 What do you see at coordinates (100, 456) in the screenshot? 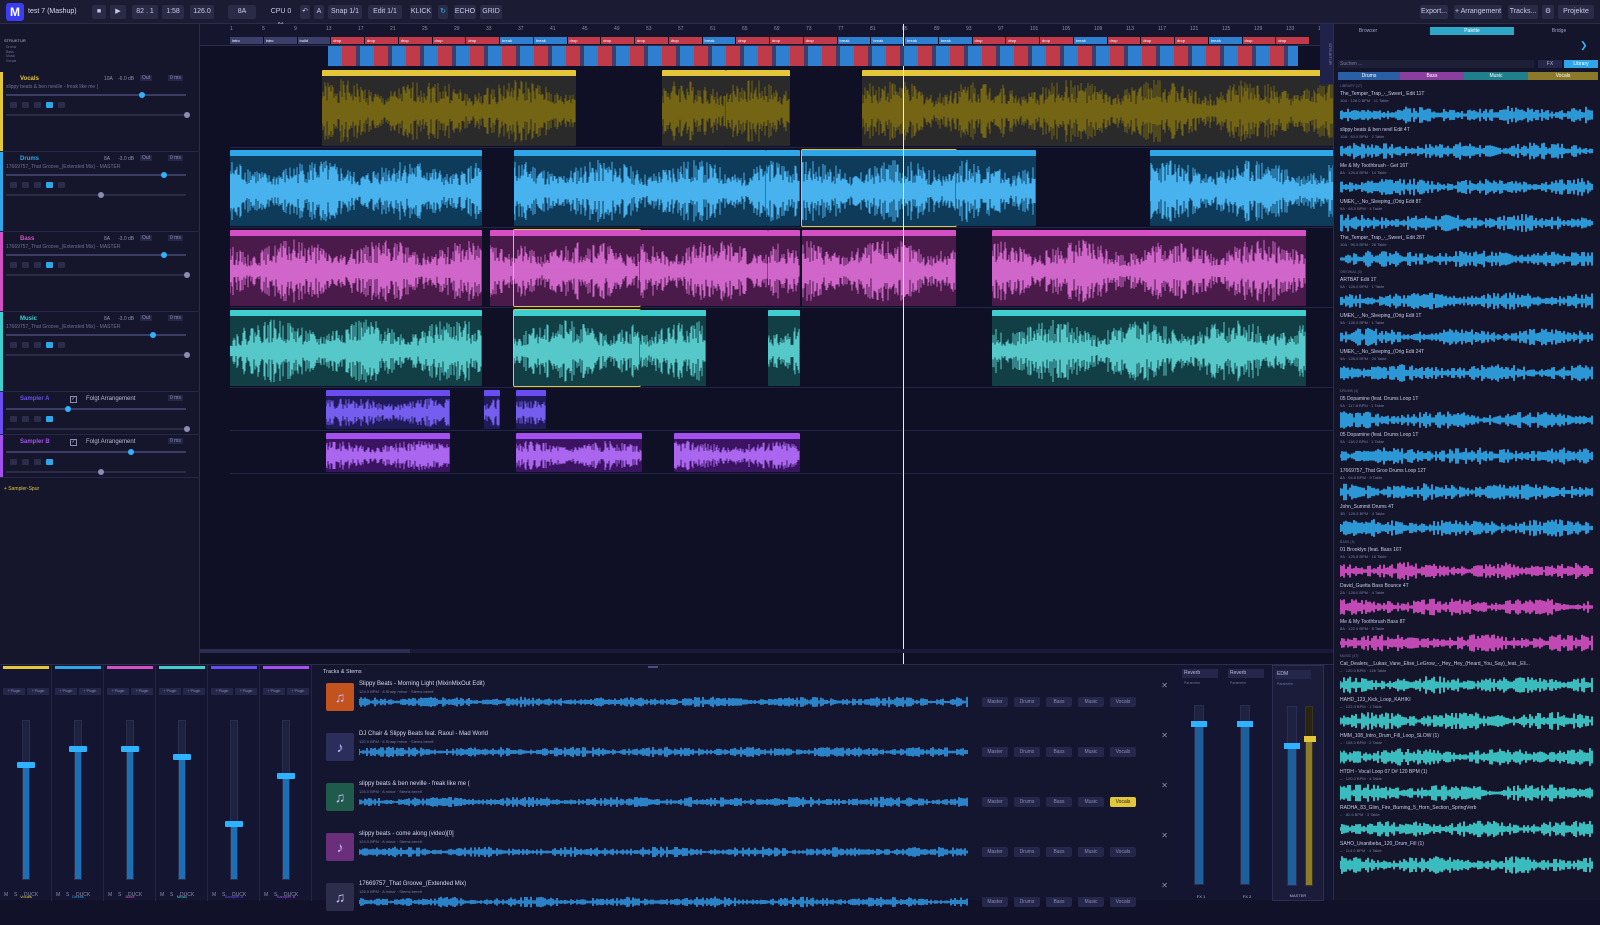
I see `track-header-sampler-b: Sampler B Folgt Arrangement 0 ms ✓` at bounding box center [100, 456].